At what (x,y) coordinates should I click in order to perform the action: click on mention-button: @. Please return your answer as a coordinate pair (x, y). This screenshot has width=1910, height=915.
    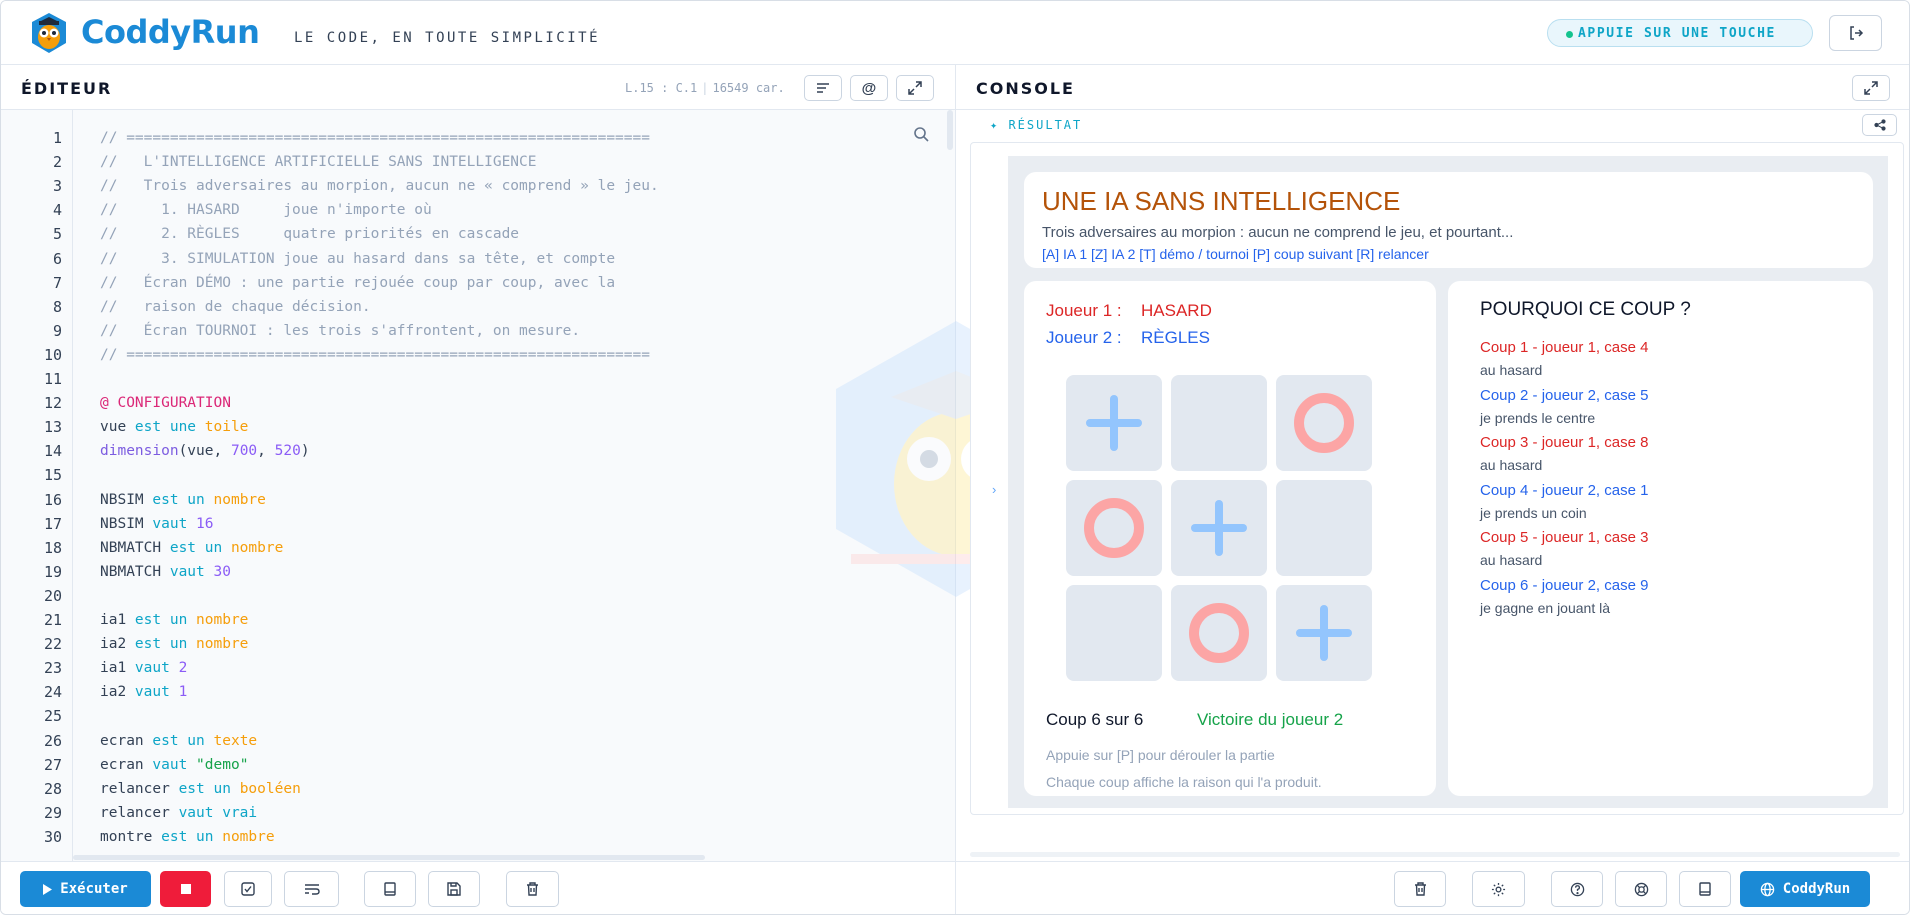
    Looking at the image, I should click on (869, 88).